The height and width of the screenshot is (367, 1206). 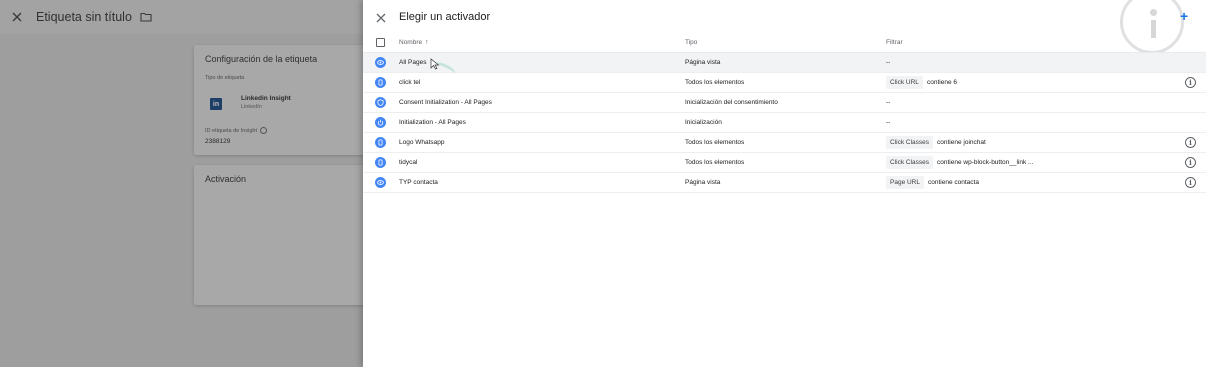 I want to click on power-icon, so click(x=380, y=122).